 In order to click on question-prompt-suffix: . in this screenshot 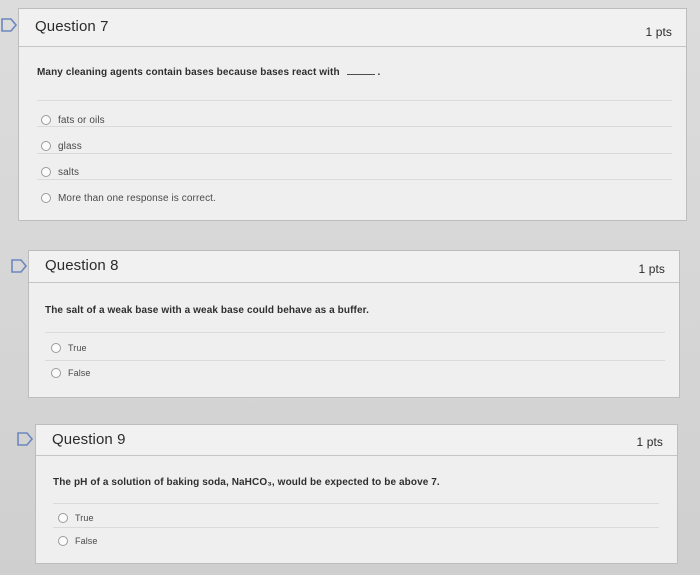, I will do `click(379, 72)`.